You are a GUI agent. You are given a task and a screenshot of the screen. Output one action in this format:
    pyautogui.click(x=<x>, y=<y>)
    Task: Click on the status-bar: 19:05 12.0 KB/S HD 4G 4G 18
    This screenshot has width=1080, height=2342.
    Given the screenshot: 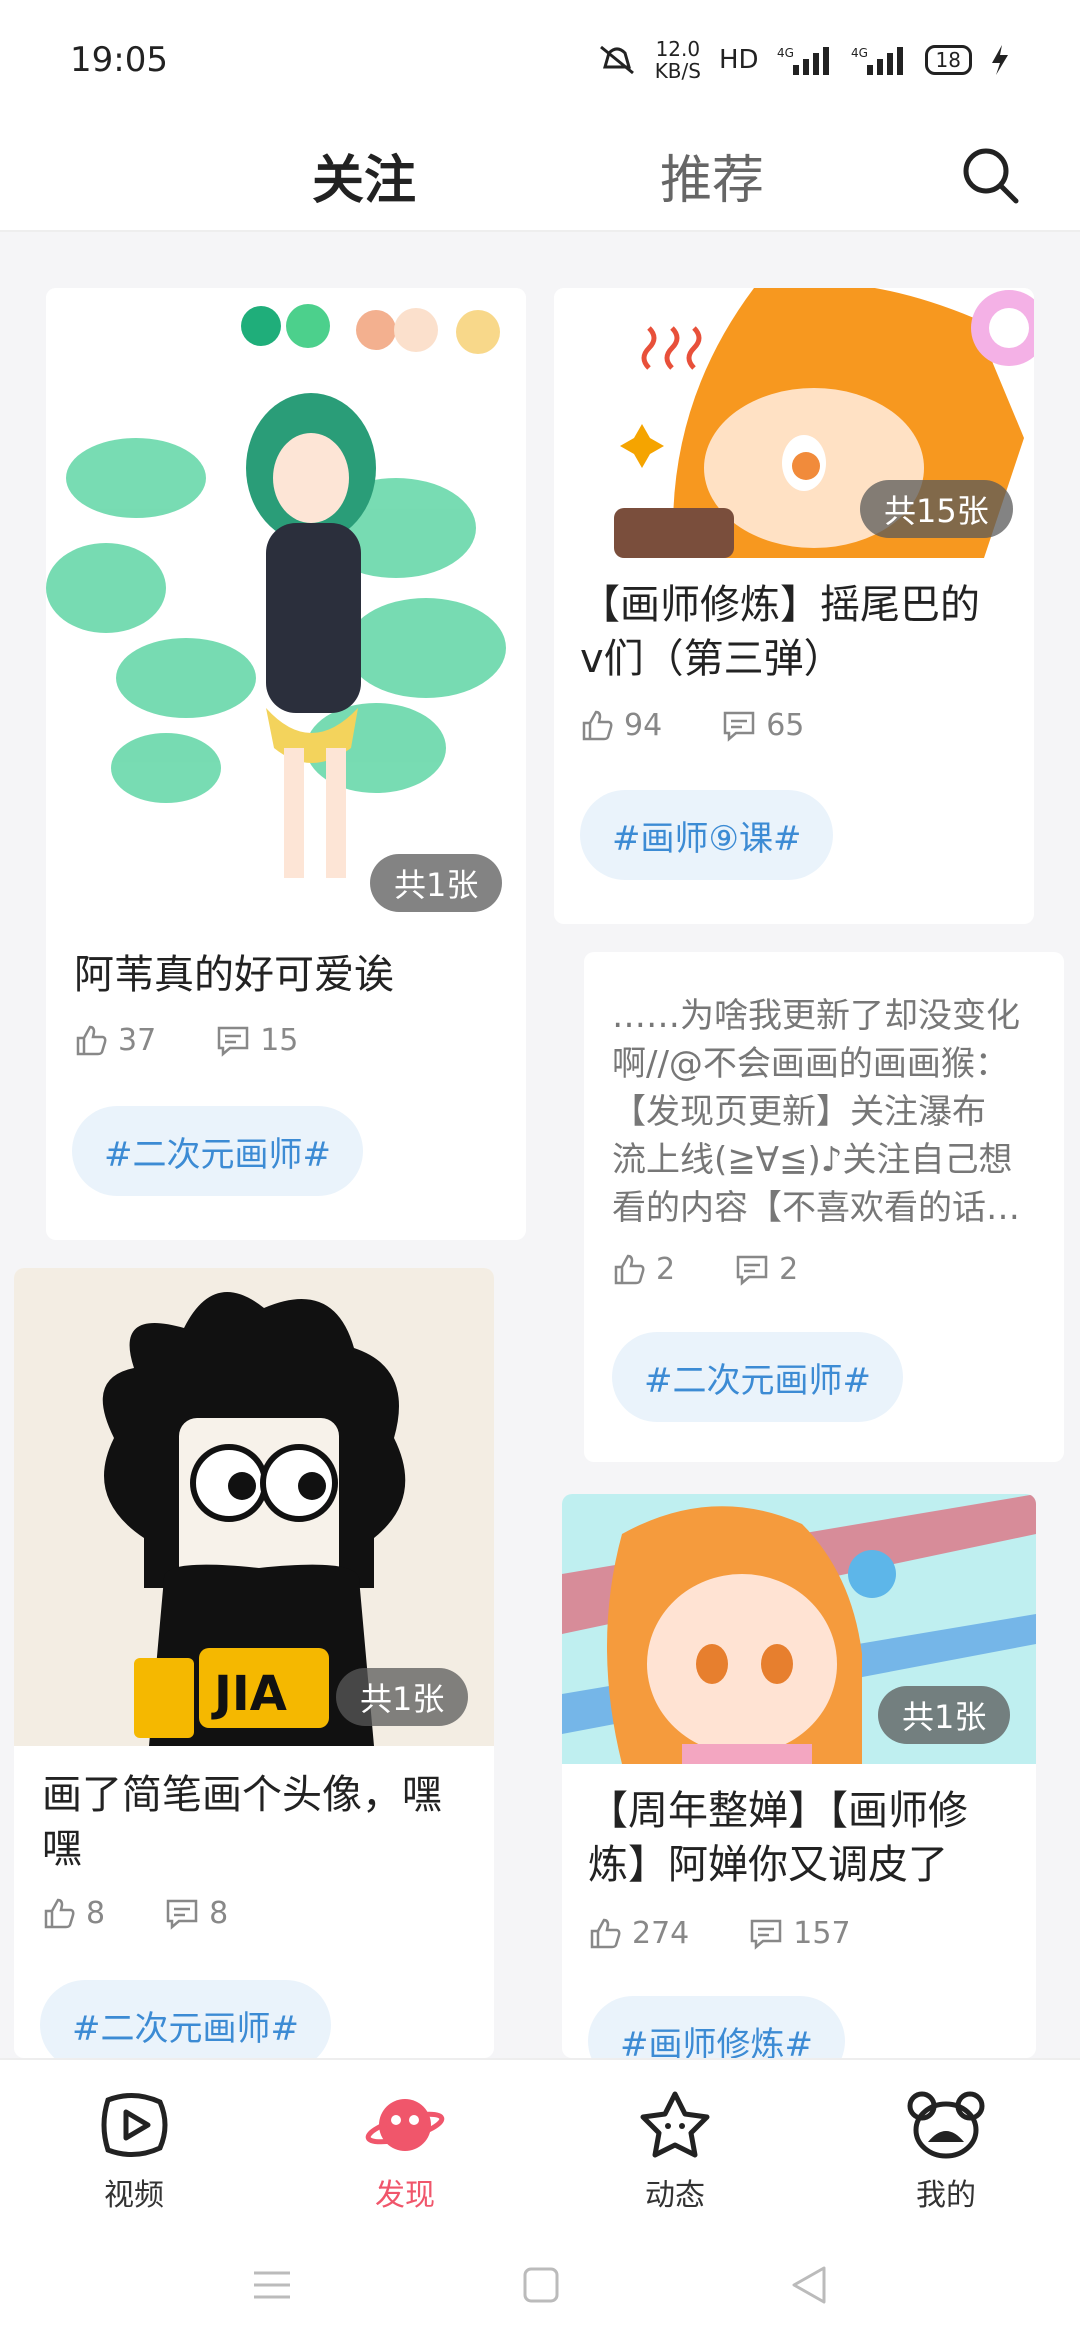 What is the action you would take?
    pyautogui.click(x=540, y=60)
    